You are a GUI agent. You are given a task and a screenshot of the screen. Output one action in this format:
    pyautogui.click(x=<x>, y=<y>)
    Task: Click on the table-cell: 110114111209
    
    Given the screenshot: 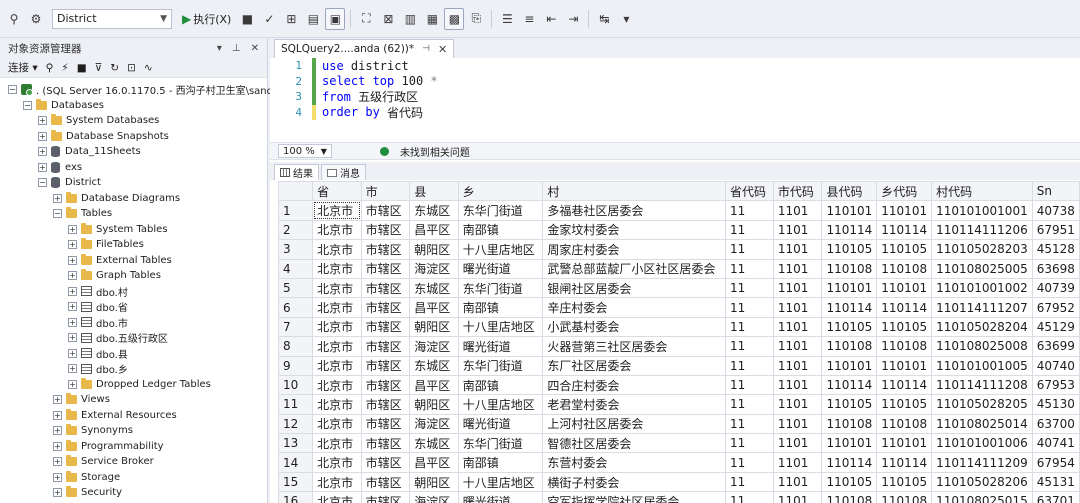 What is the action you would take?
    pyautogui.click(x=982, y=462)
    